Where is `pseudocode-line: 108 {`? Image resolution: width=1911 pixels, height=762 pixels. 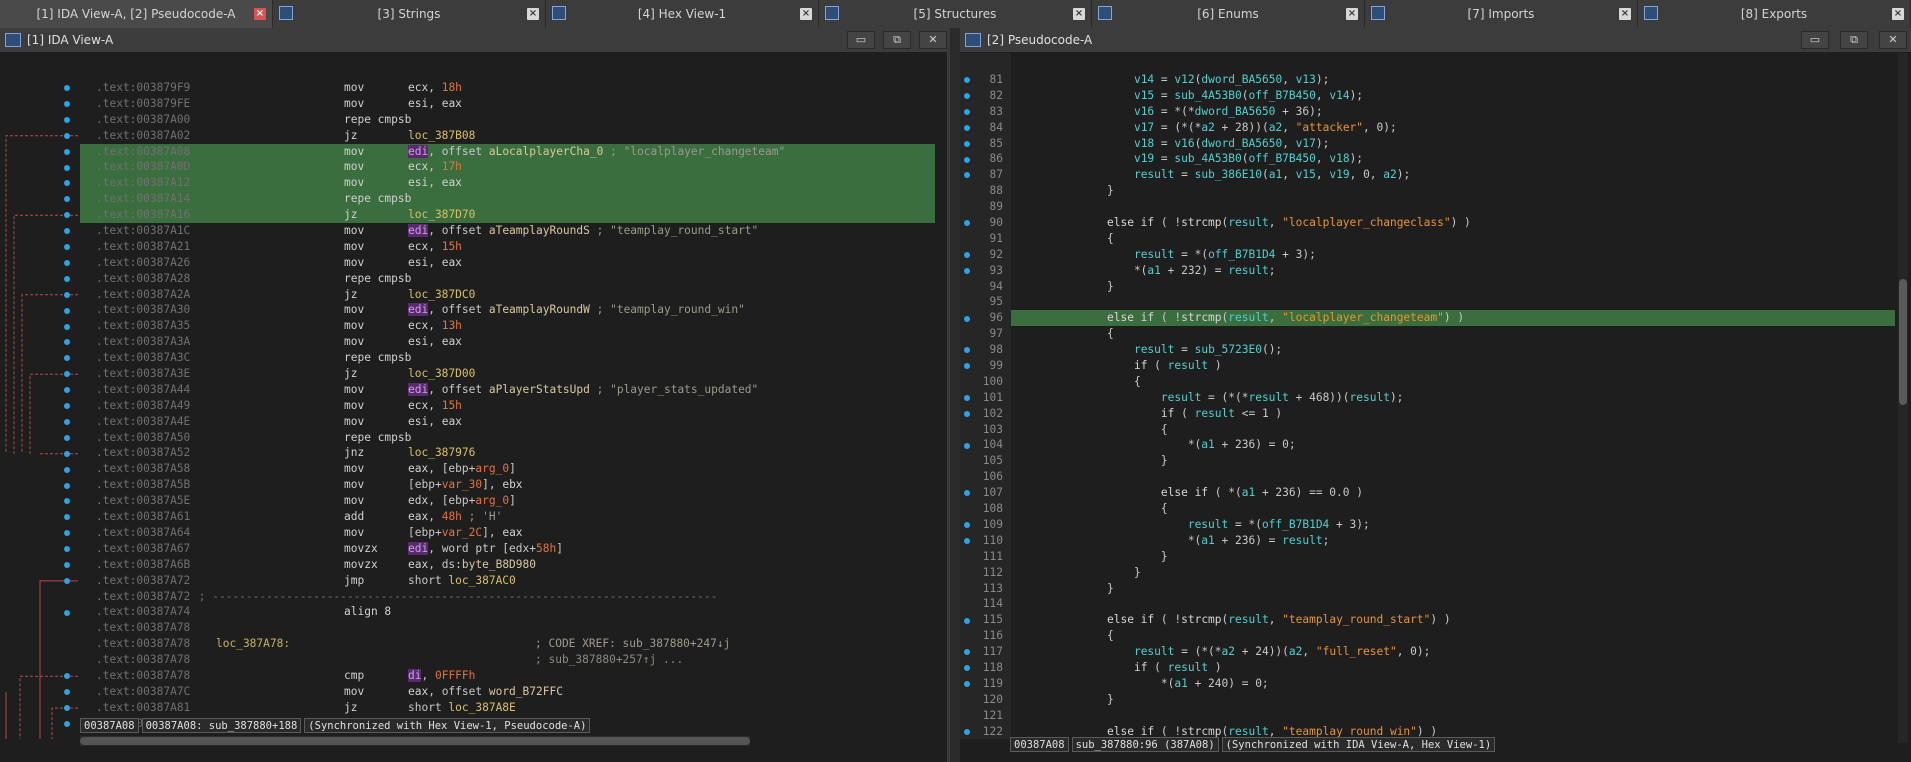
pseudocode-line: 108 { is located at coordinates (1427, 509).